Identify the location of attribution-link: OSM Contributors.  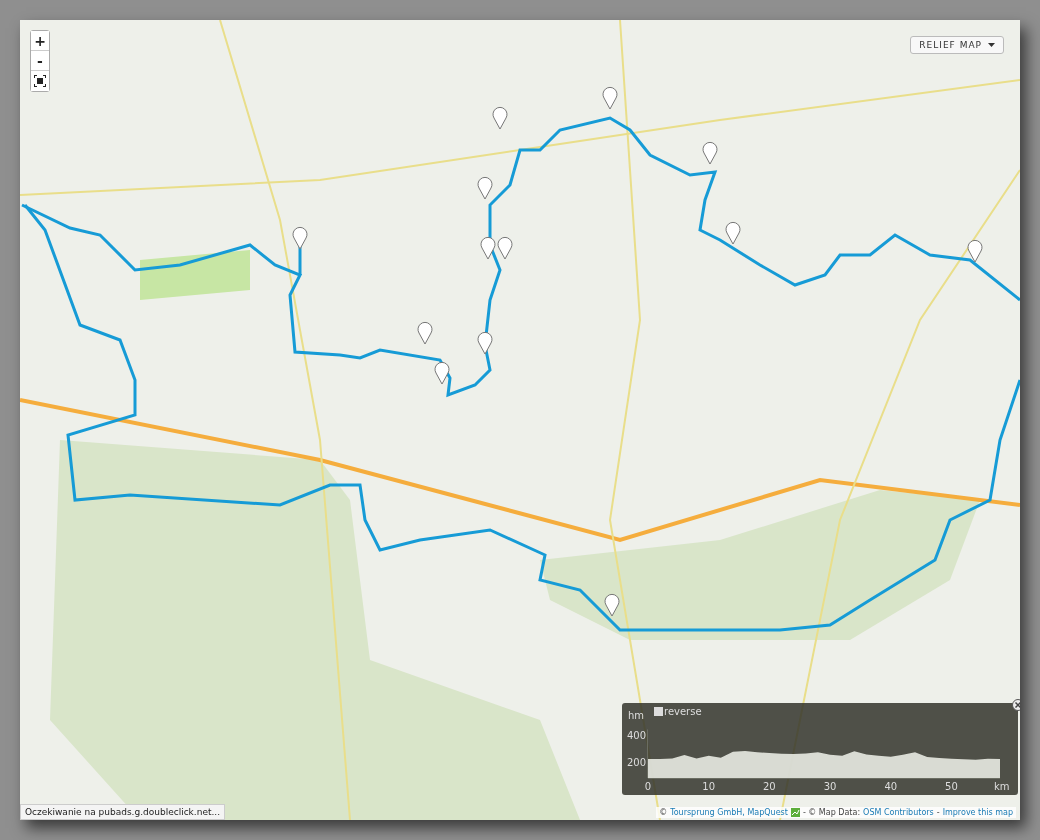
(898, 812).